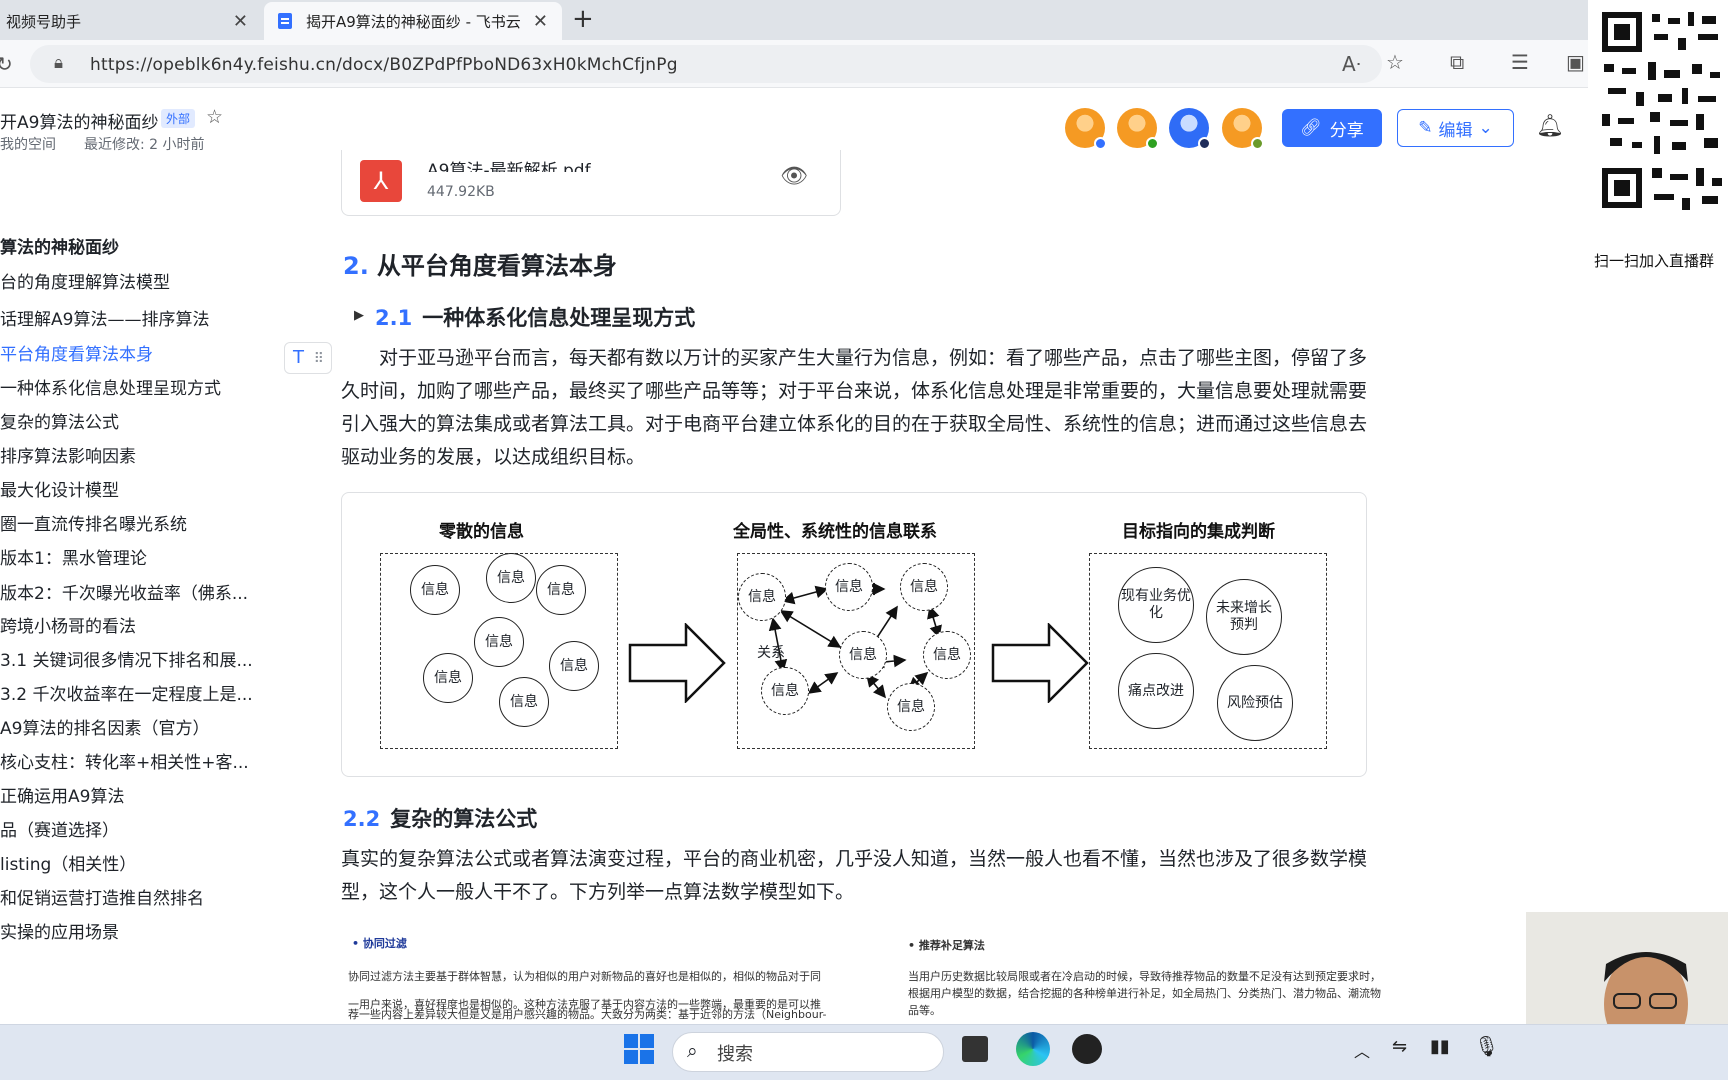  Describe the element at coordinates (1457, 62) in the screenshot. I see `extensions-icon: ⧉` at that location.